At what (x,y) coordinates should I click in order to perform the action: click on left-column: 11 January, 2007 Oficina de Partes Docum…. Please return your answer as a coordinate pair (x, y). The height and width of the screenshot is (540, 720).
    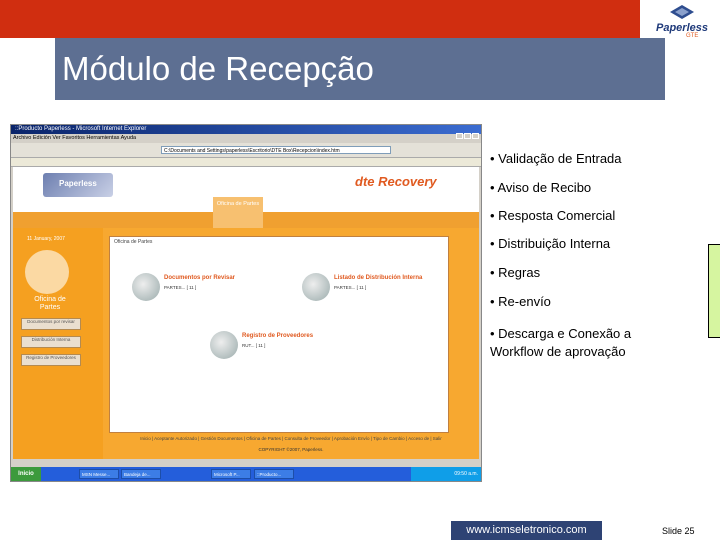
    Looking at the image, I should click on (58, 343).